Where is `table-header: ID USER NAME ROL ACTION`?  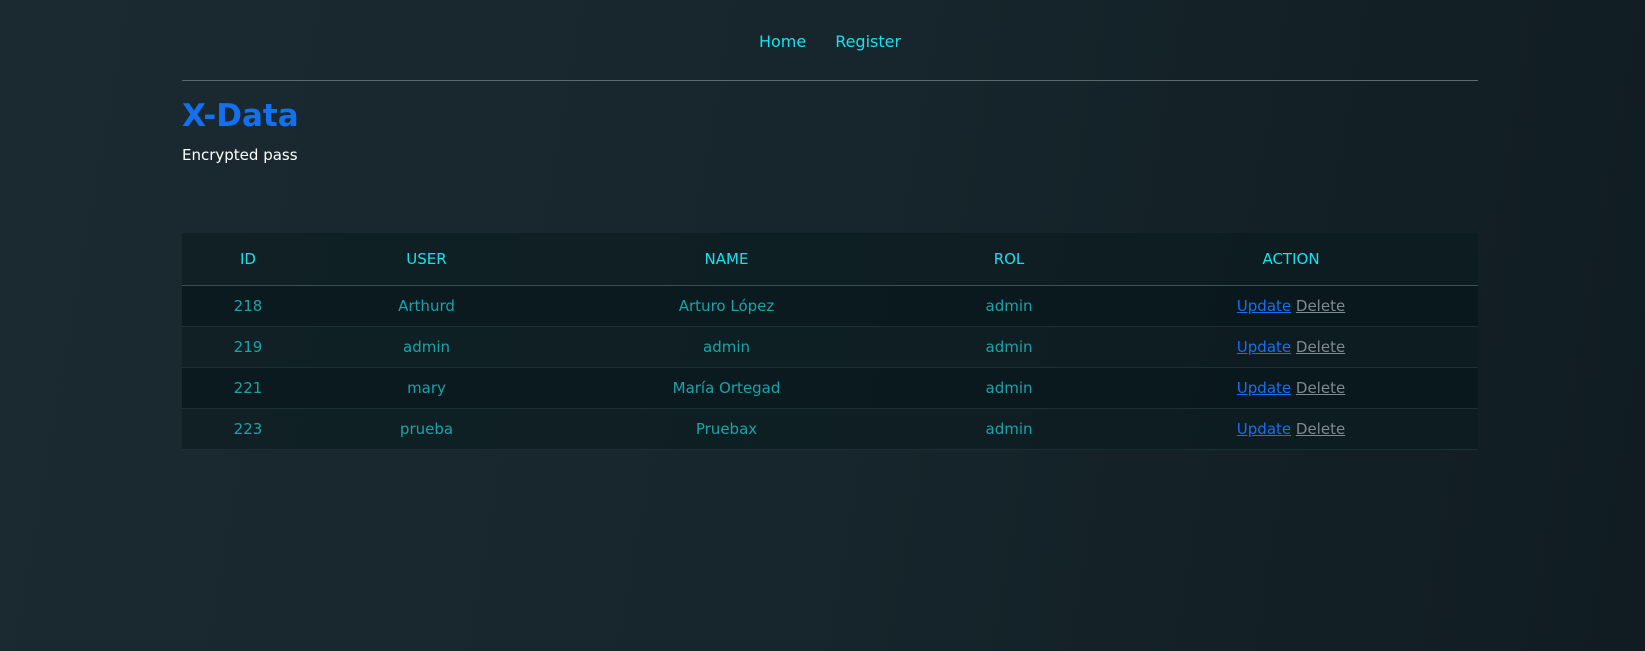
table-header: ID USER NAME ROL ACTION is located at coordinates (830, 259).